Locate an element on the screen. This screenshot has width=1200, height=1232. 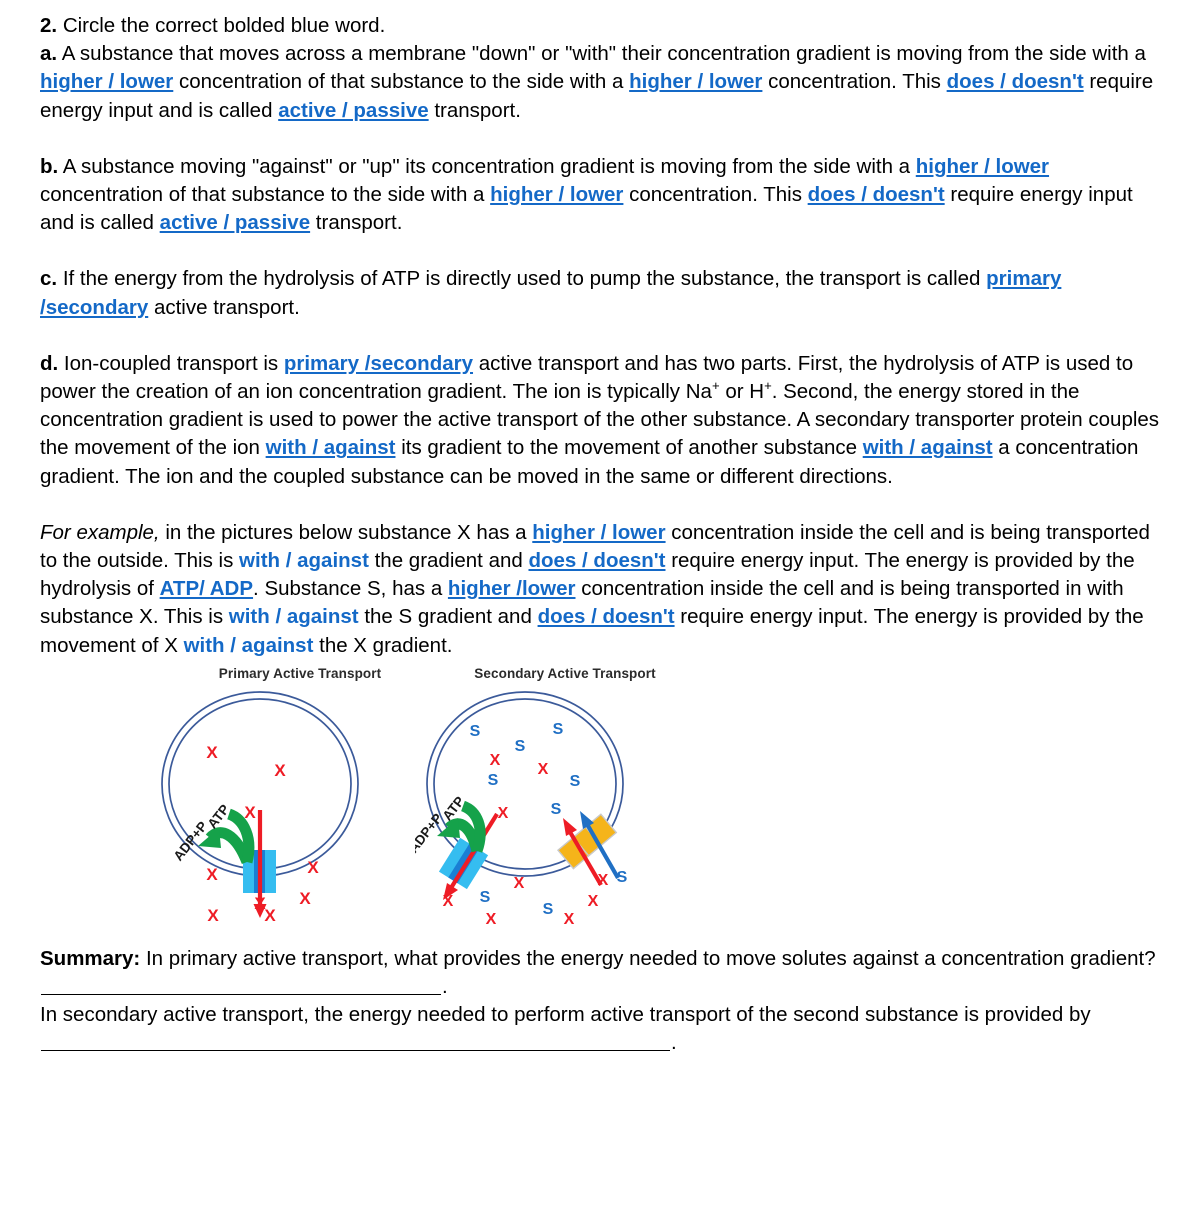
example-text-5: . Substance S, has a is located at coordinates (350, 589).